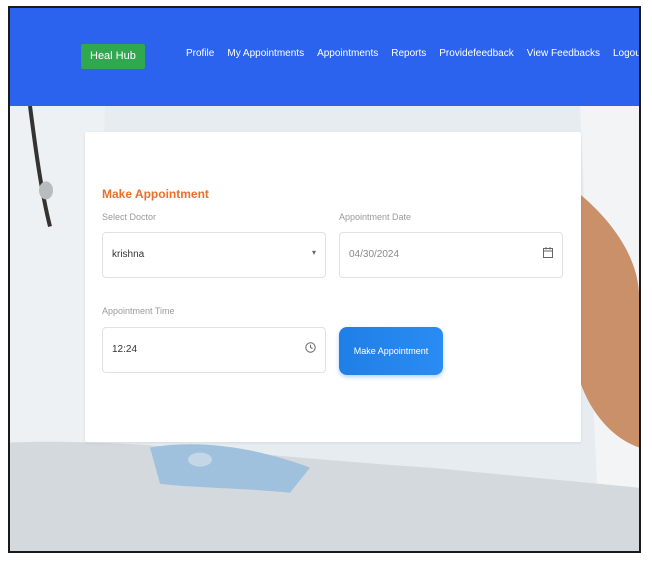  Describe the element at coordinates (313, 252) in the screenshot. I see `chevron-down-icon: ▾` at that location.